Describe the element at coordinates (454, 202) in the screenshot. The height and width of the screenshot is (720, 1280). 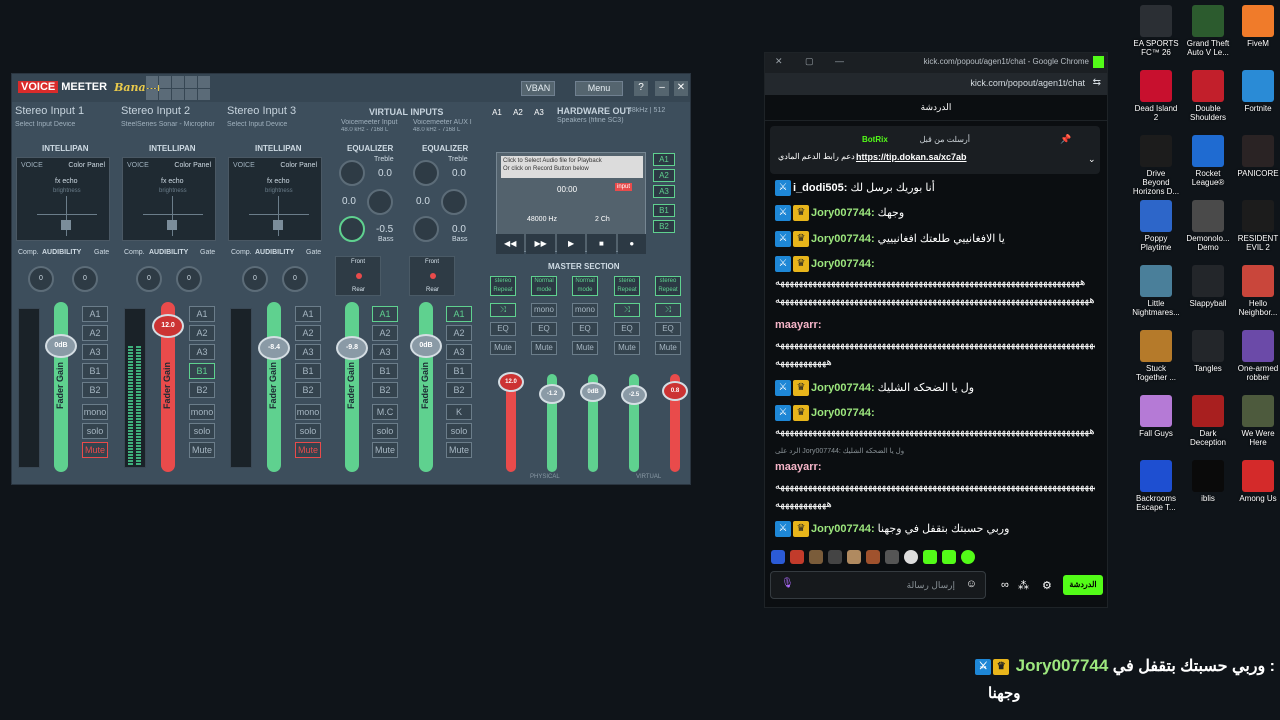
I see `vi2-mid-knob` at that location.